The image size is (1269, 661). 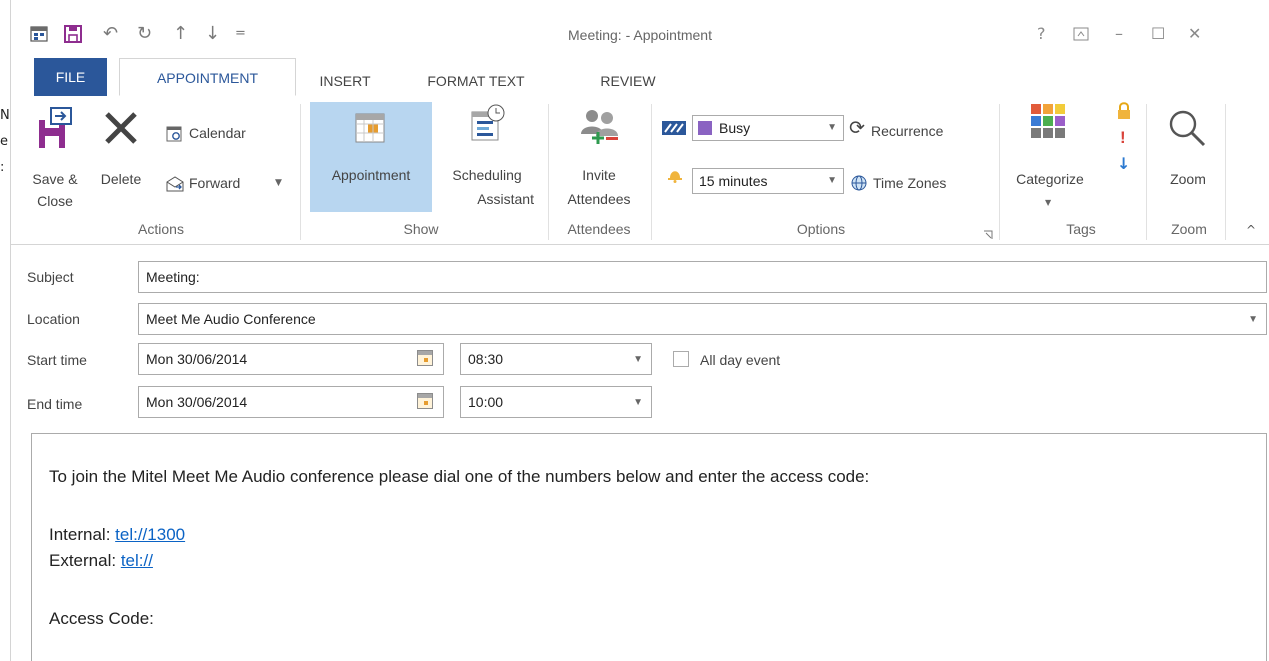 What do you see at coordinates (2, 167) in the screenshot?
I see `background-fragment: :` at bounding box center [2, 167].